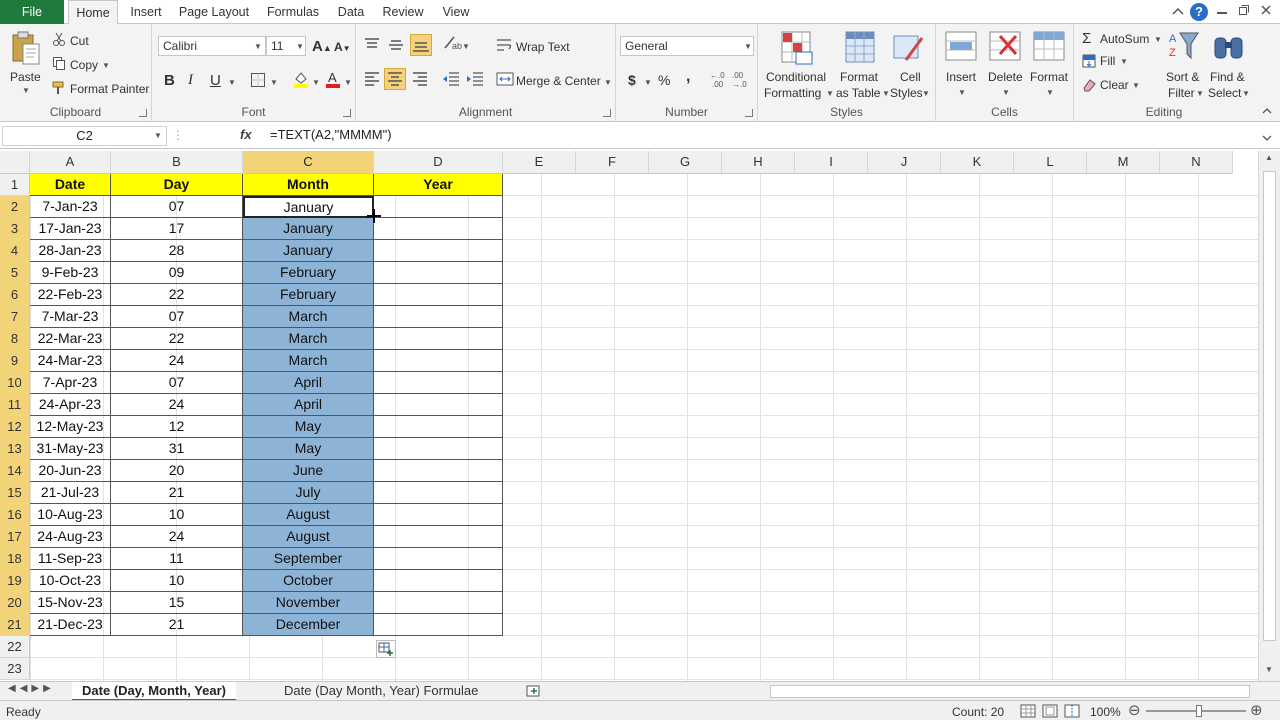 Image resolution: width=1280 pixels, height=720 pixels. I want to click on cell-styles-button: Cell, so click(910, 77).